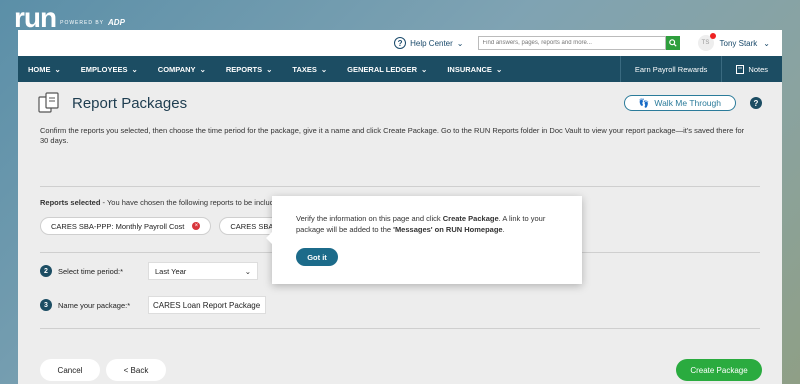 The width and height of the screenshot is (800, 384). Describe the element at coordinates (687, 103) in the screenshot. I see `walk-me-through-label: Walk Me Through` at that location.